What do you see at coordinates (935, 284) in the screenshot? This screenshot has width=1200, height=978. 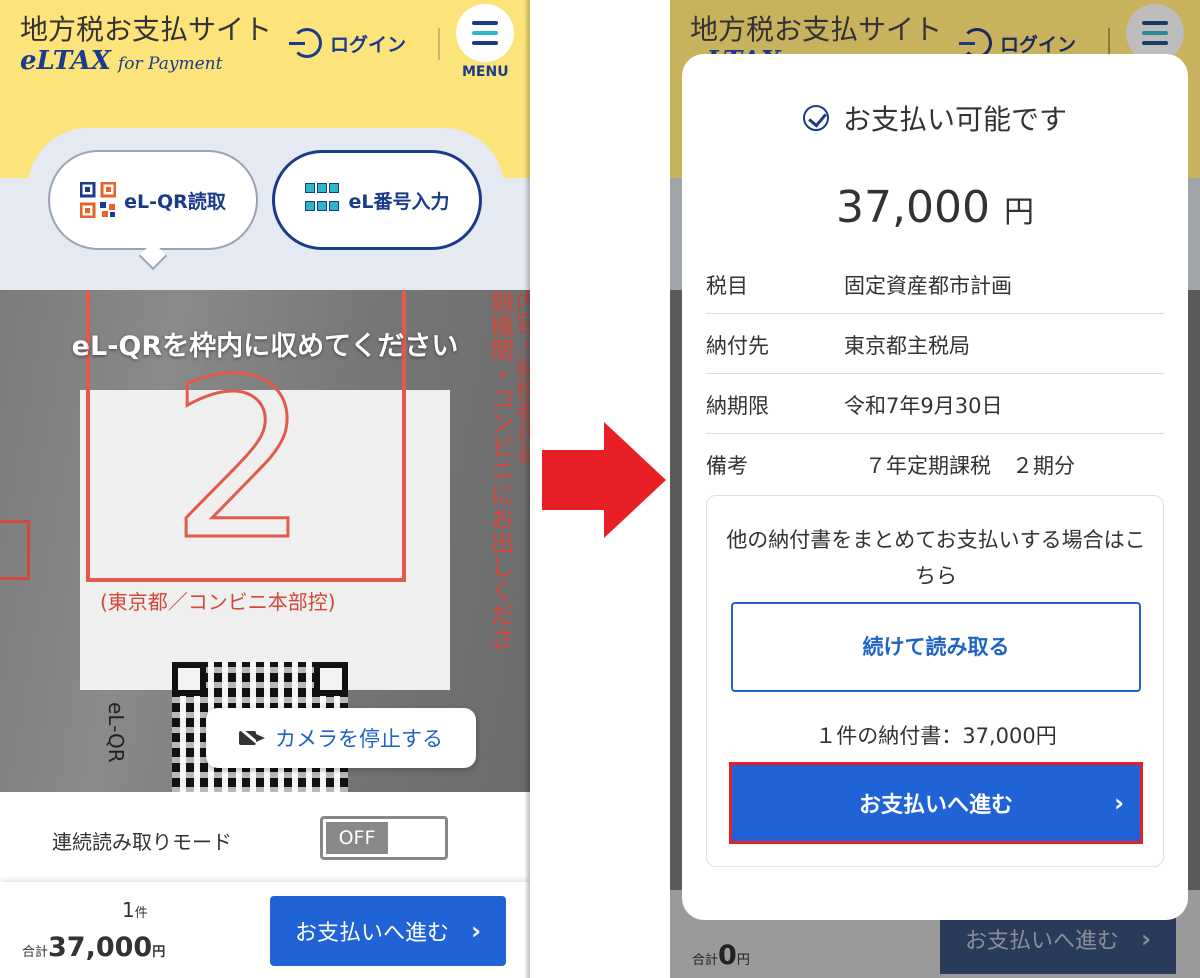 I see `info-row-tax-item: 税目 固定資産都市計画` at bounding box center [935, 284].